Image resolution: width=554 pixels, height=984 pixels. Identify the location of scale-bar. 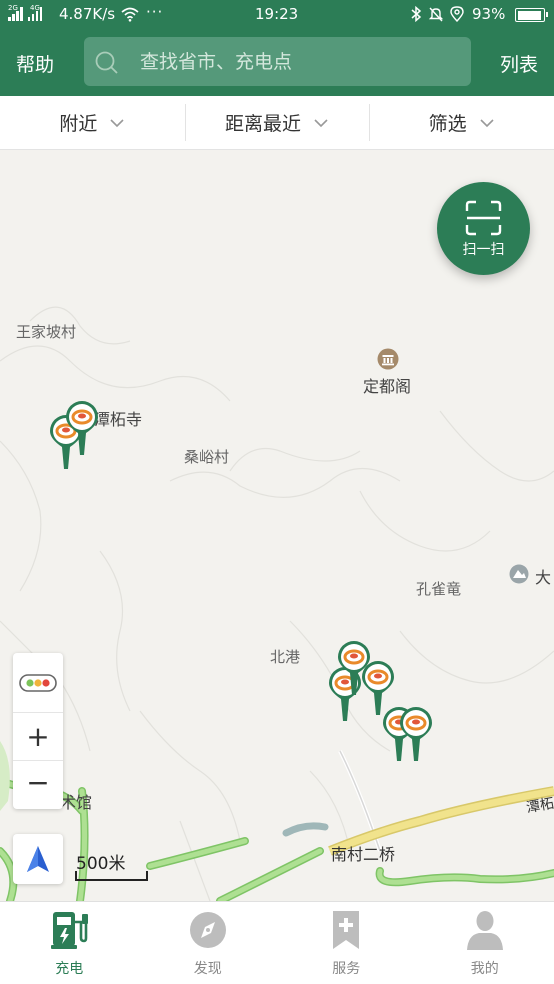
(111, 876).